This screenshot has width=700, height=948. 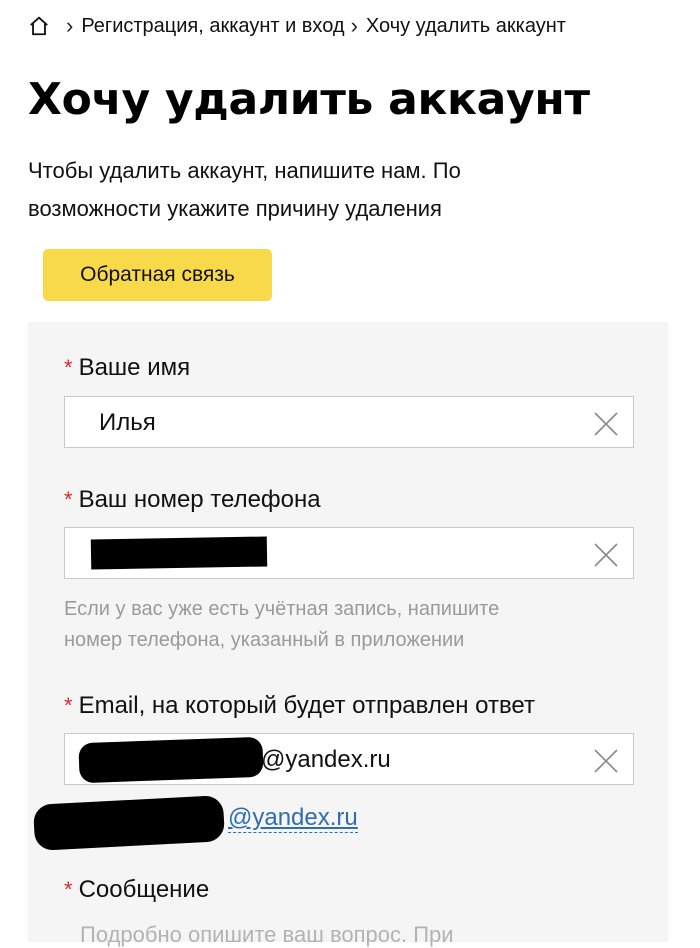 What do you see at coordinates (309, 99) in the screenshot?
I see `page-title: Хочу удалить аккаунт` at bounding box center [309, 99].